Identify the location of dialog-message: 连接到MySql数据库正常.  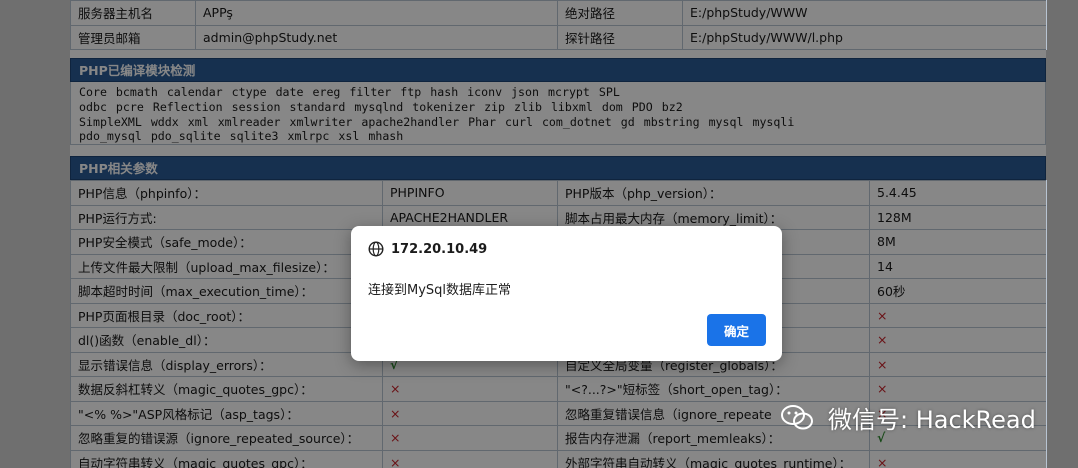
(440, 290).